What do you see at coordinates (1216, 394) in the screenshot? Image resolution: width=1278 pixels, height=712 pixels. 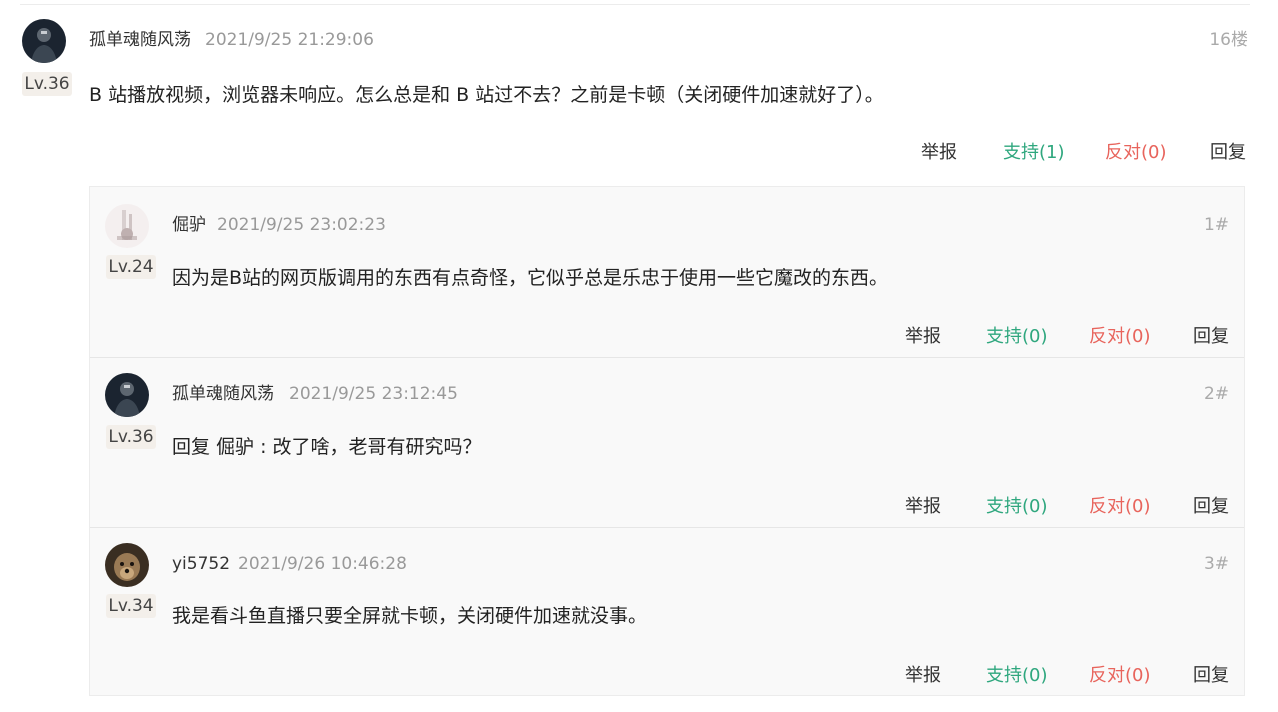 I see `floor-number: 2#` at bounding box center [1216, 394].